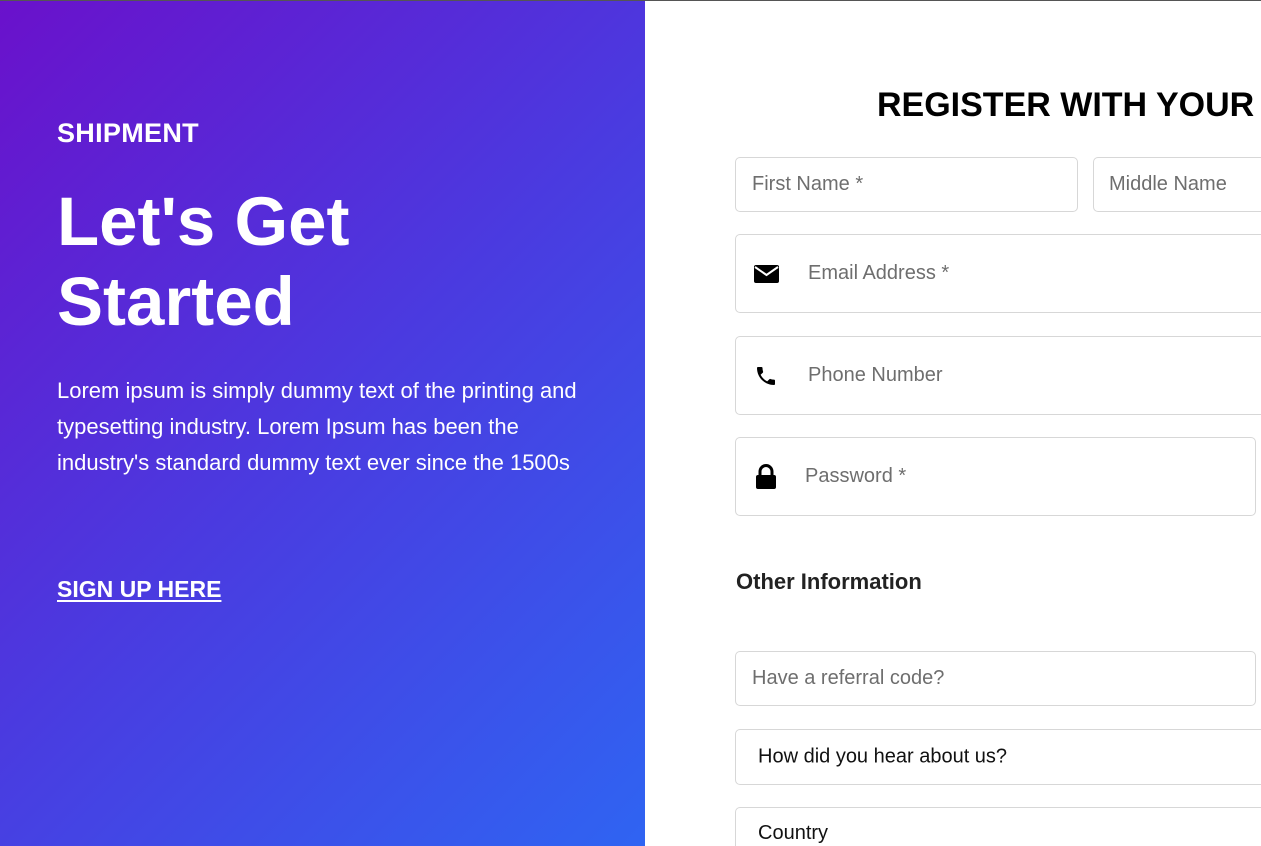 This screenshot has height=846, width=1261. I want to click on hero-eyebrow: SHIPMENT, so click(128, 133).